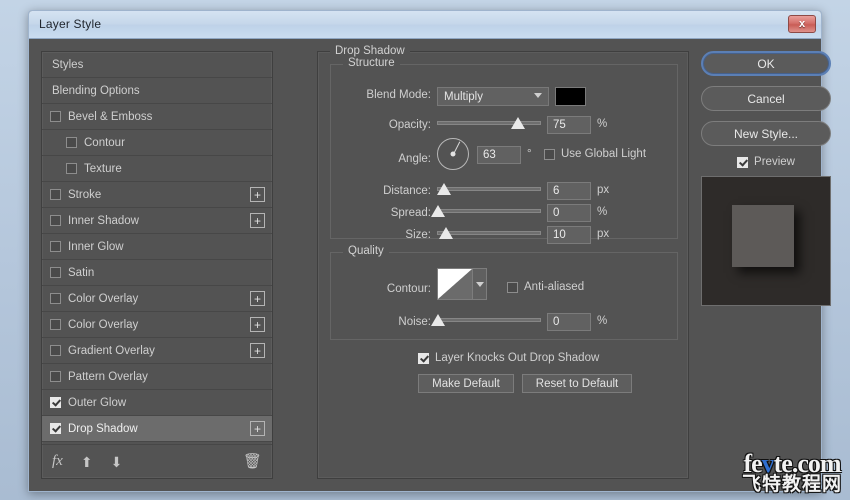 The width and height of the screenshot is (850, 500). Describe the element at coordinates (604, 154) in the screenshot. I see `use-global-light-label: Use Global Light` at that location.